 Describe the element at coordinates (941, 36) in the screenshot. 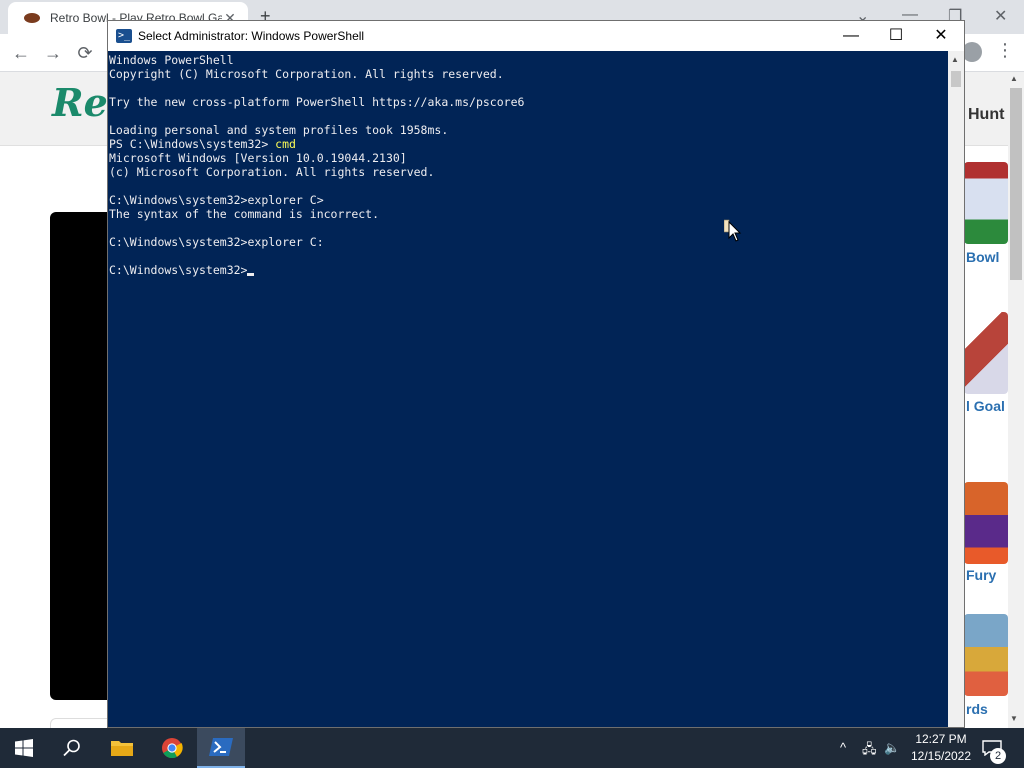

I see `close-button: ✕` at that location.